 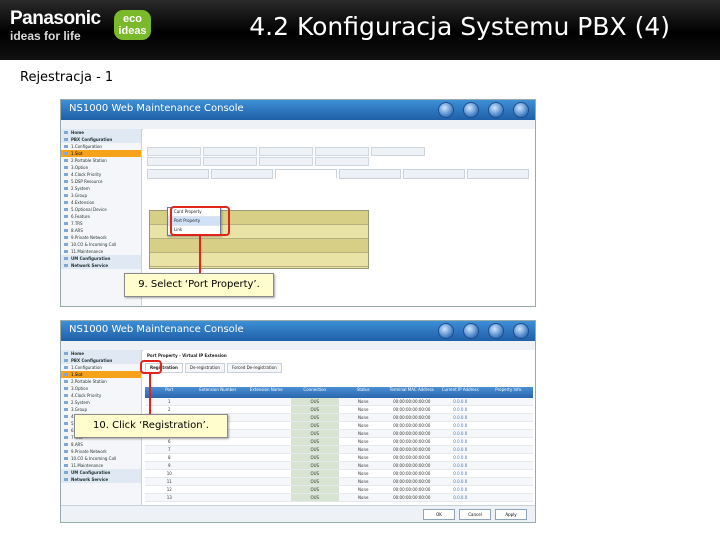 What do you see at coordinates (169, 497) in the screenshot?
I see `table-cell: 13` at bounding box center [169, 497].